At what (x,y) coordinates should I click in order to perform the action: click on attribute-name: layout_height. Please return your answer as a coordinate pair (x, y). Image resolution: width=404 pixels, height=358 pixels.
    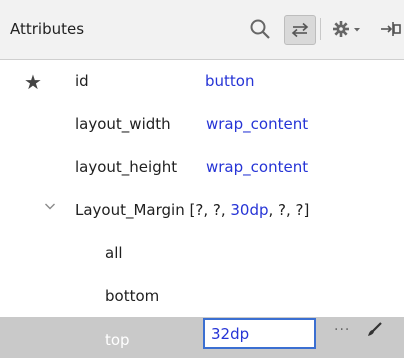
    Looking at the image, I should click on (126, 167).